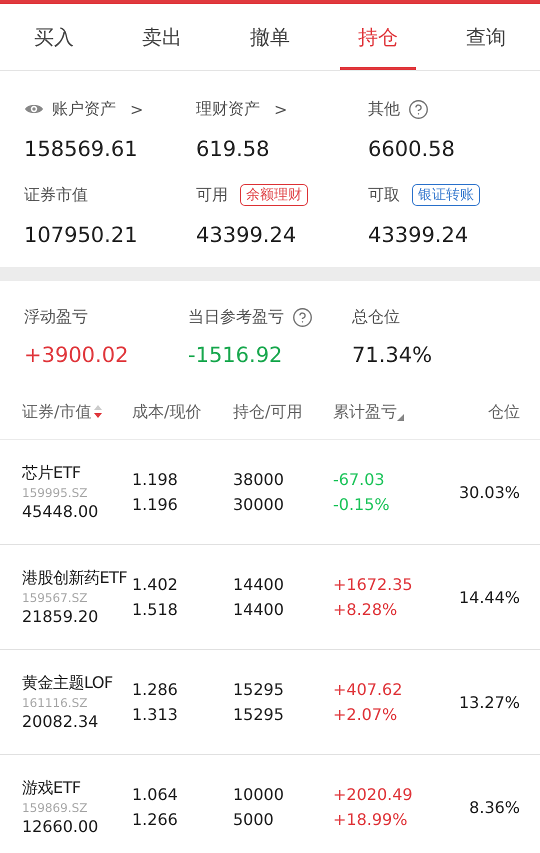 The width and height of the screenshot is (540, 853). Describe the element at coordinates (259, 794) in the screenshot. I see `held-quantity: 10000` at that location.